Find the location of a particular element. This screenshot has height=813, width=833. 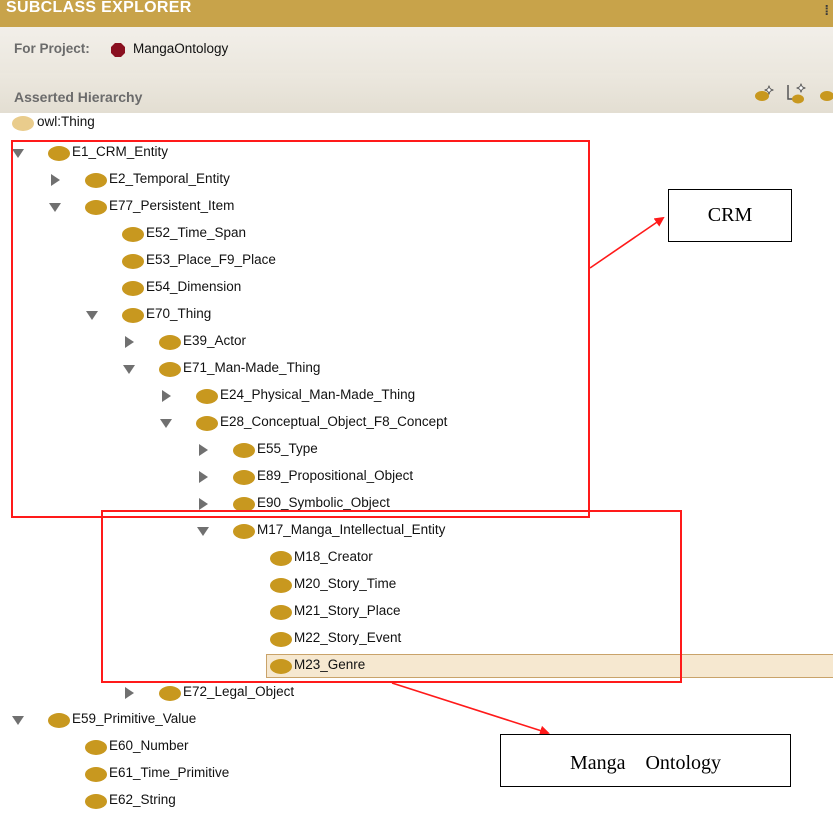

manga-ontology-callout: Manga Ontology is located at coordinates (645, 760).